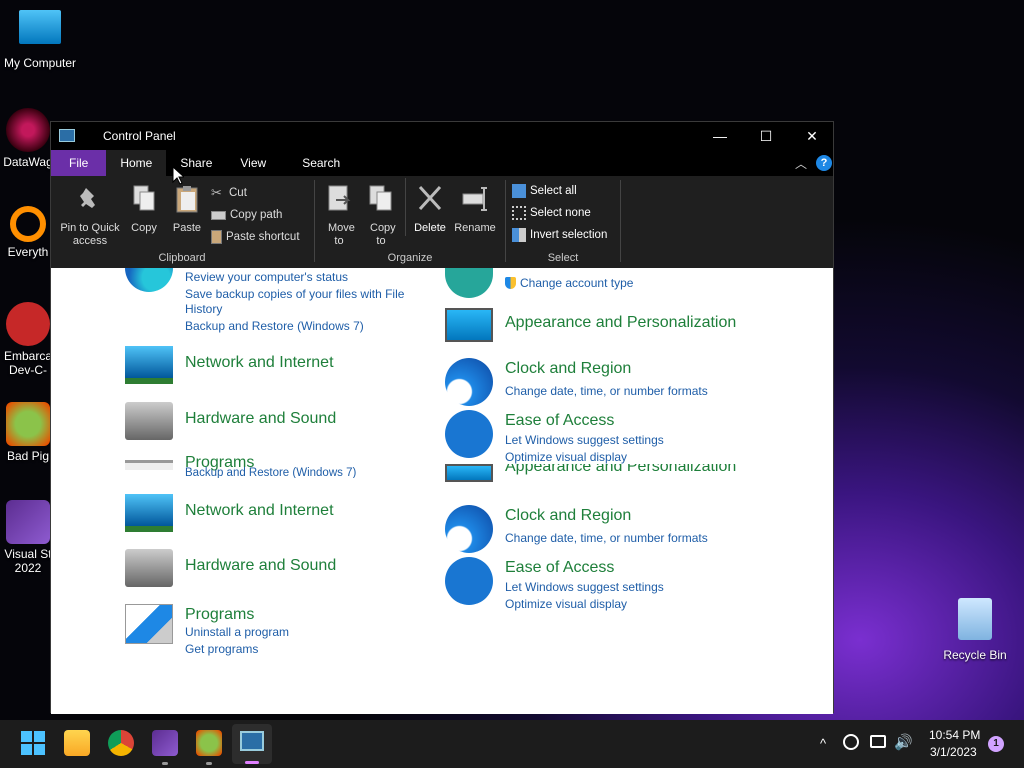  What do you see at coordinates (975, 655) in the screenshot?
I see `desktop-icon-label: Recycle Bin` at bounding box center [975, 655].